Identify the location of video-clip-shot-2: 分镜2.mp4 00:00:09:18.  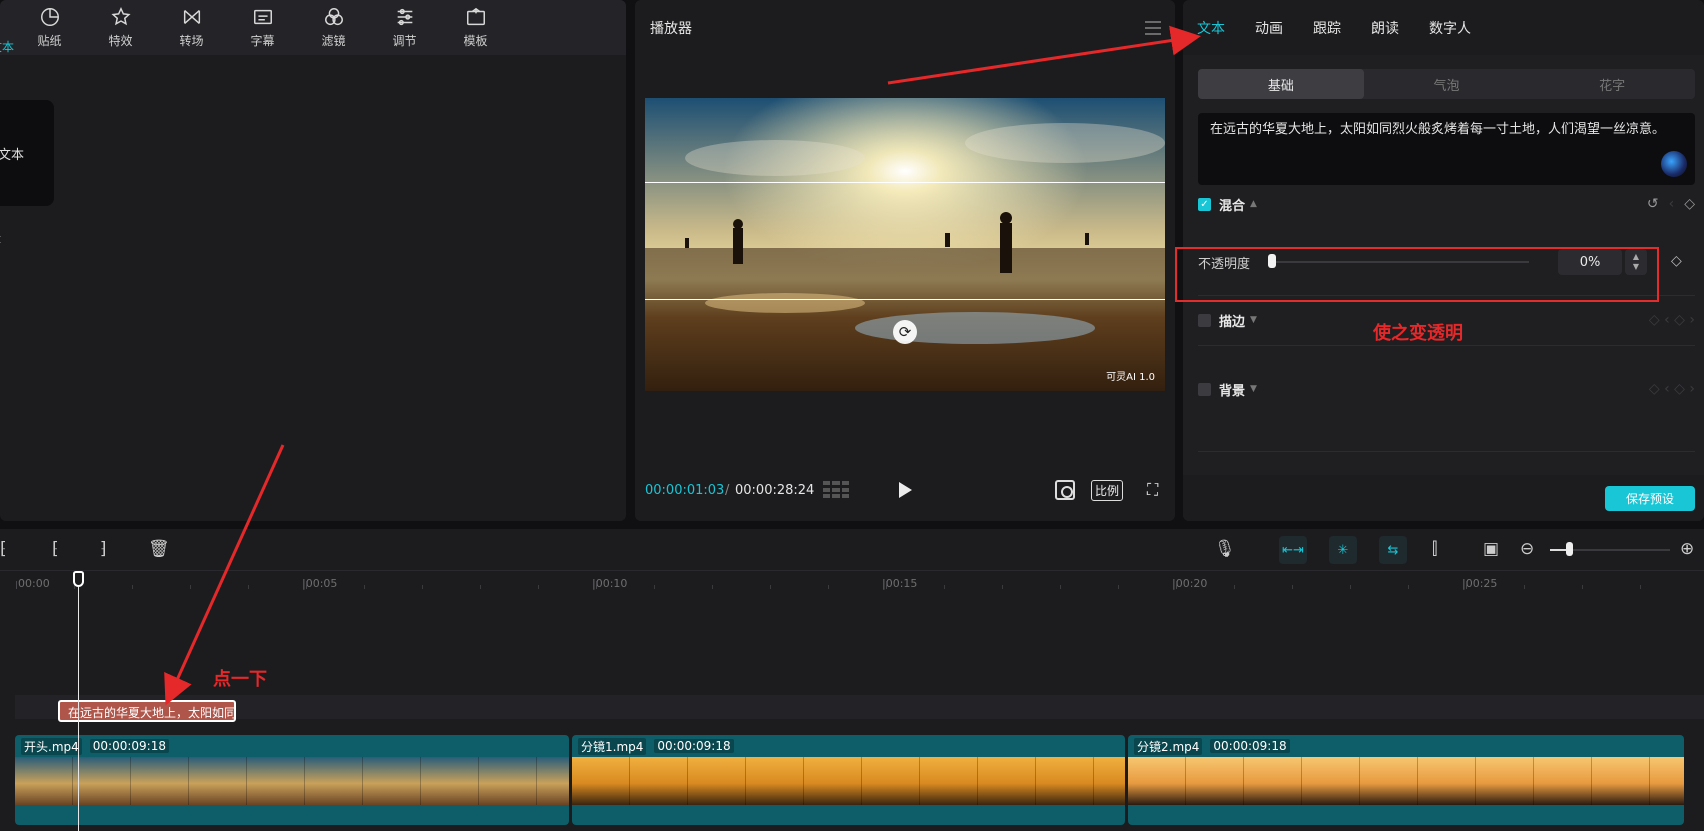
(1406, 780).